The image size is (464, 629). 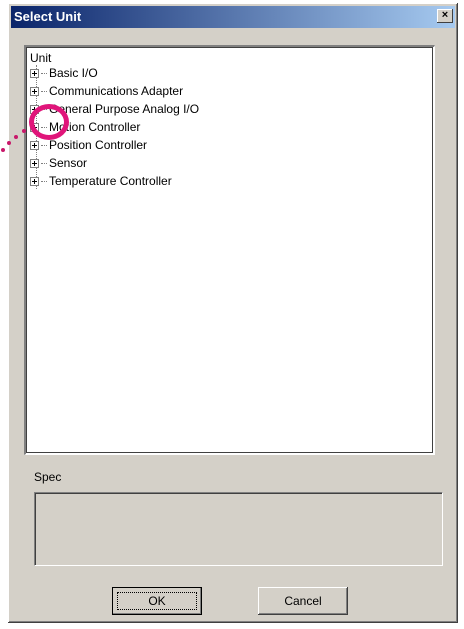 I want to click on tree-item-basic-io: Basic I/O, so click(x=64, y=73).